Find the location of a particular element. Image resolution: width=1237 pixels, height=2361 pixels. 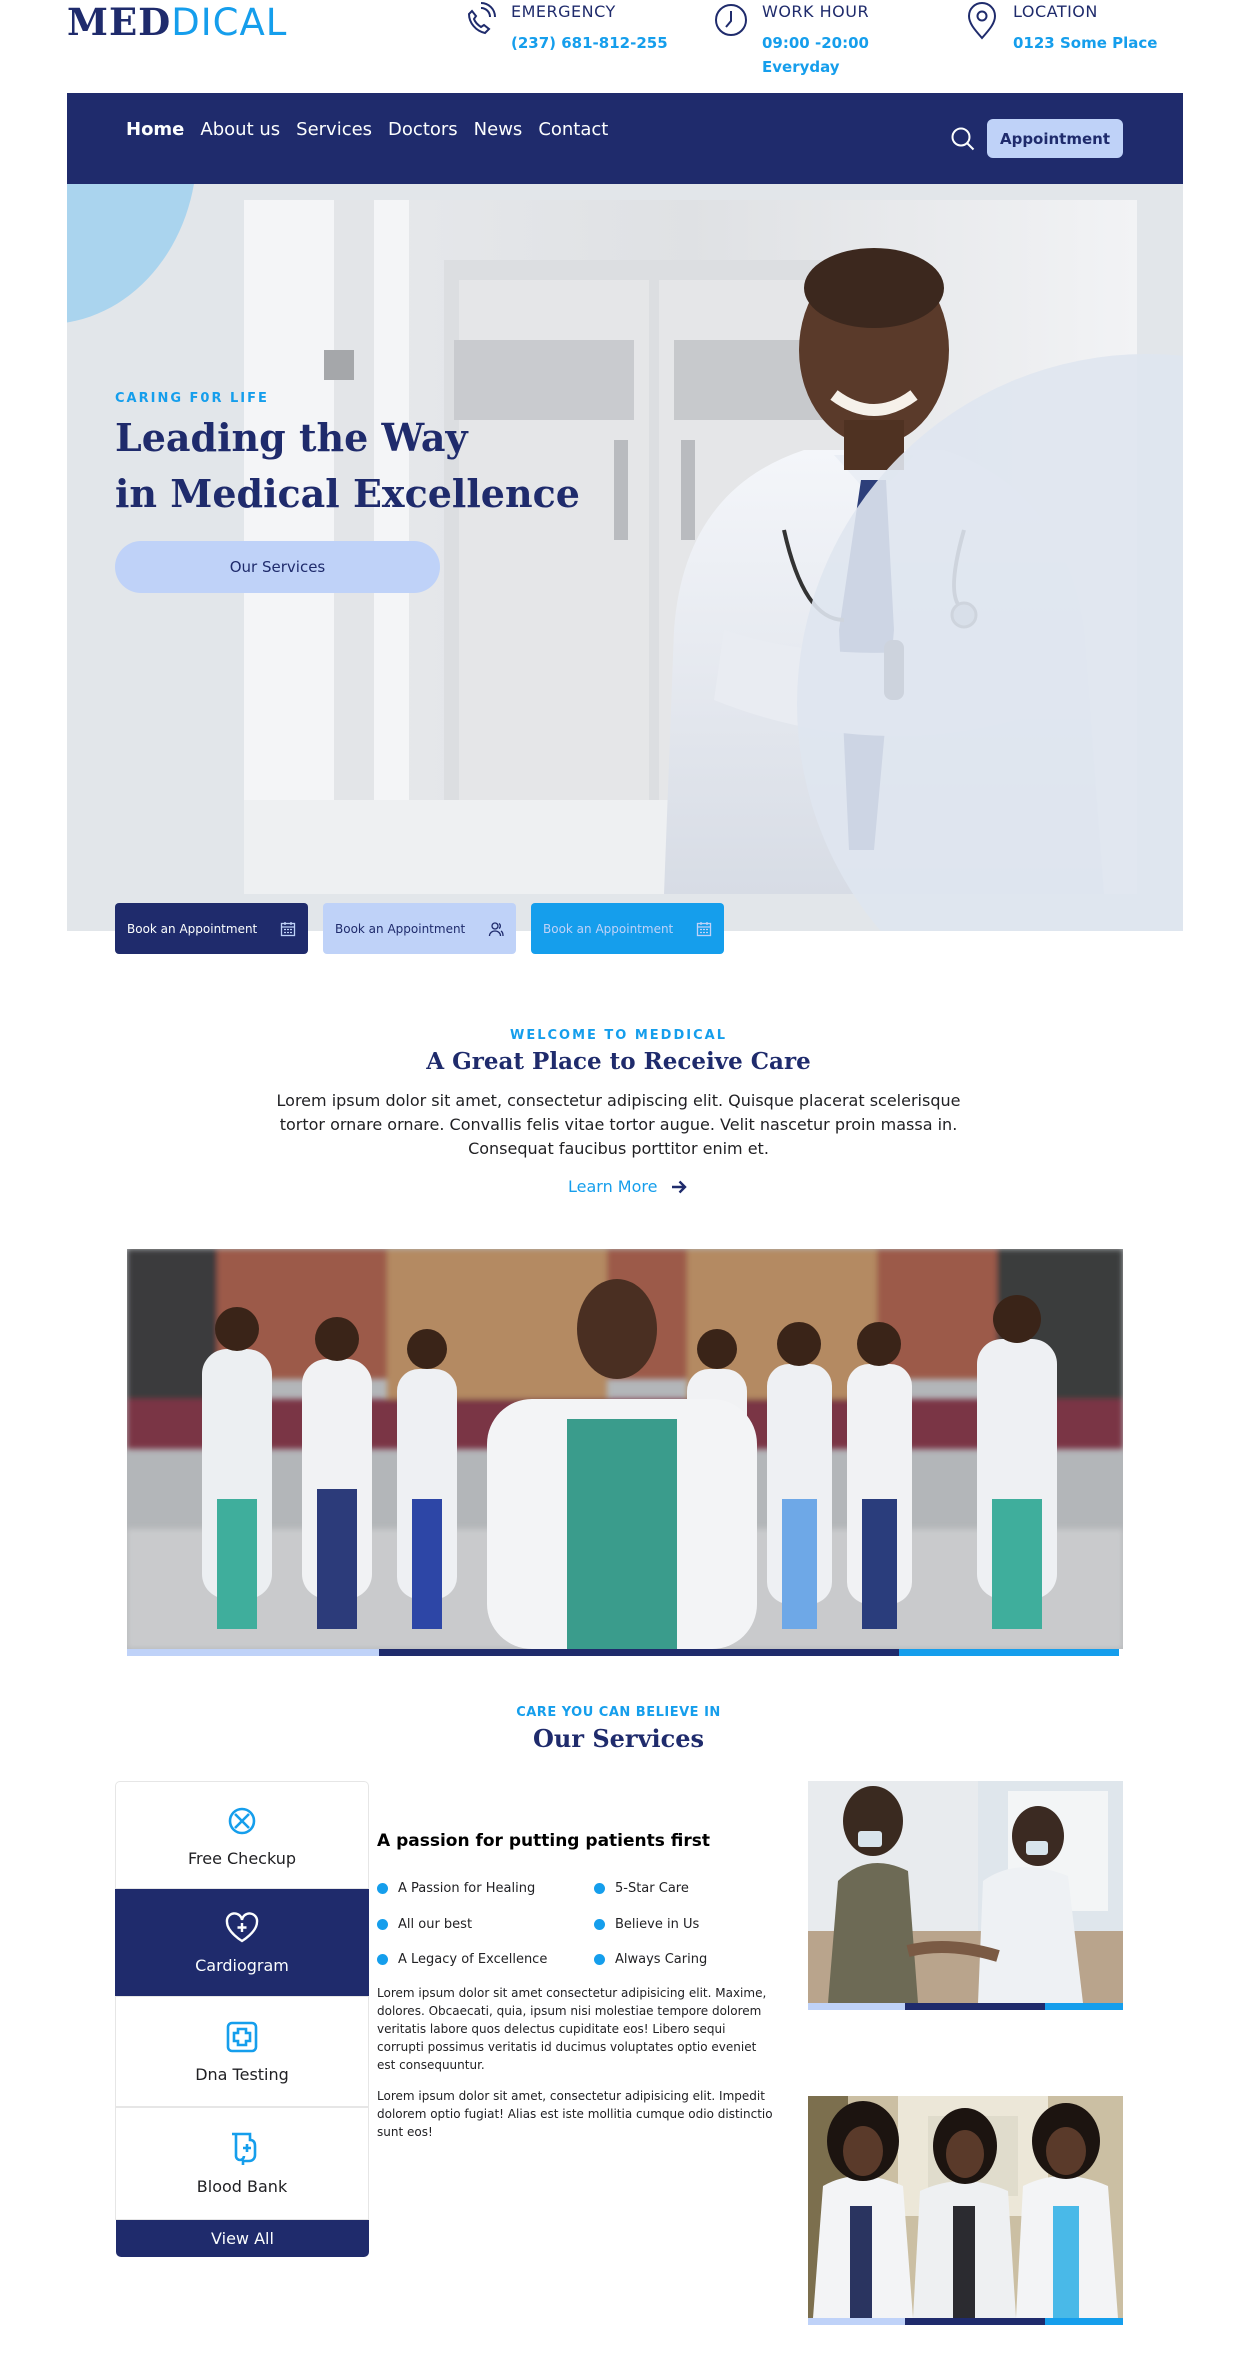

search-icon is located at coordinates (963, 139).